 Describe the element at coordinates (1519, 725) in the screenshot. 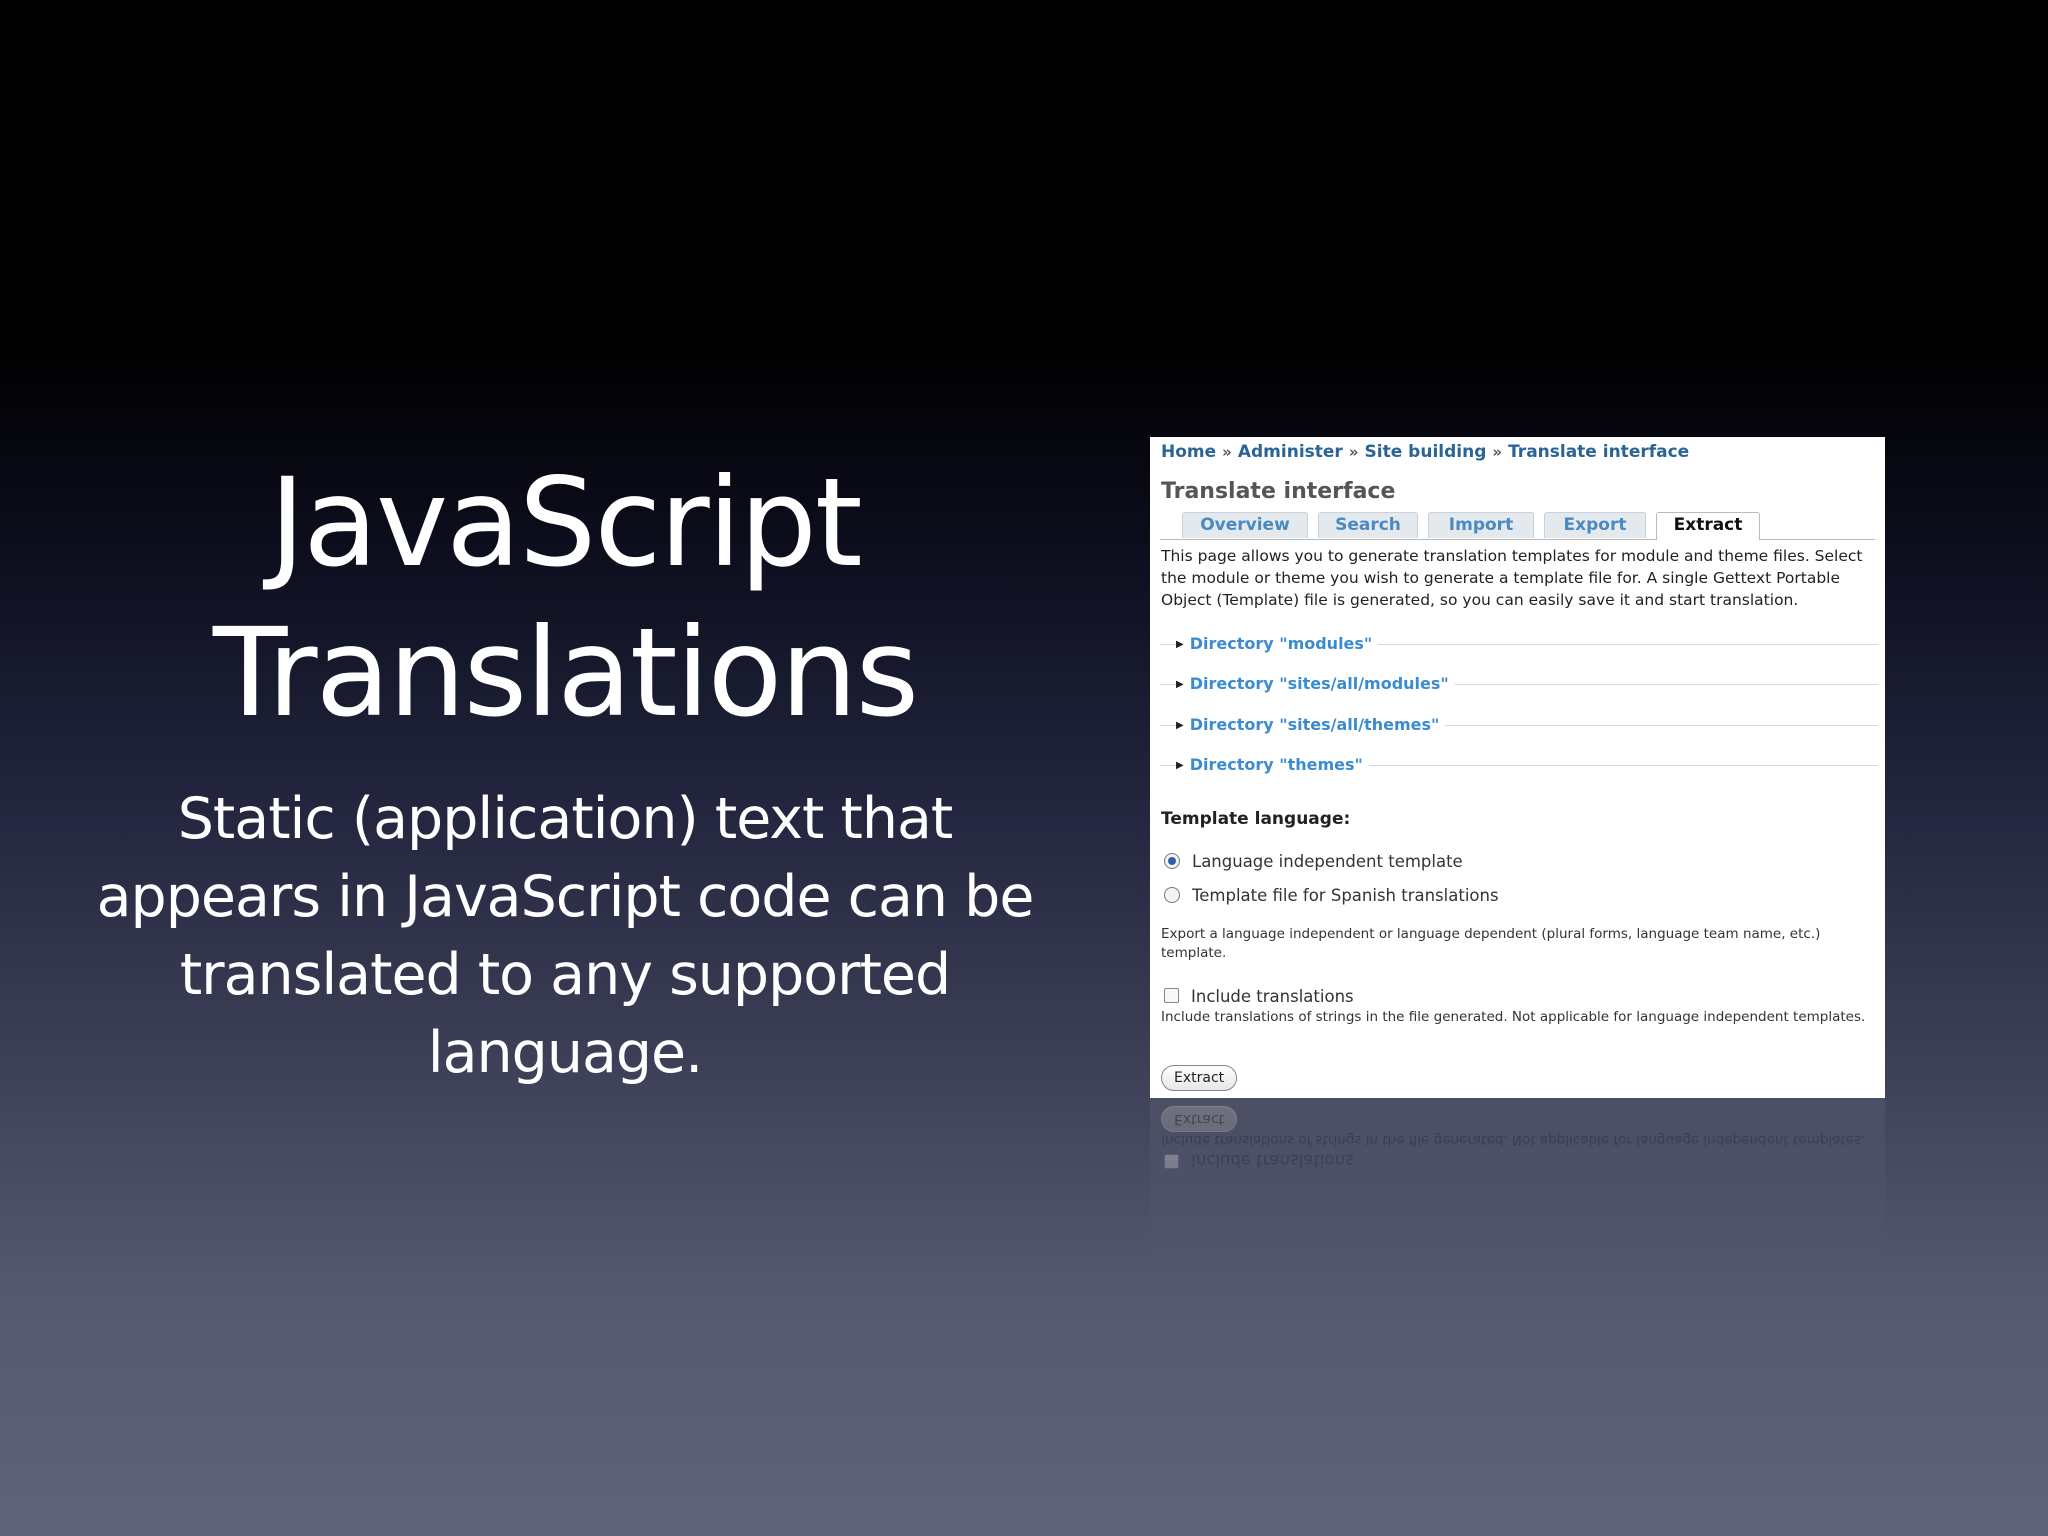

I see `fieldset-directory-sites-all-themes: ▶ Directory "sites/all/themes"` at that location.